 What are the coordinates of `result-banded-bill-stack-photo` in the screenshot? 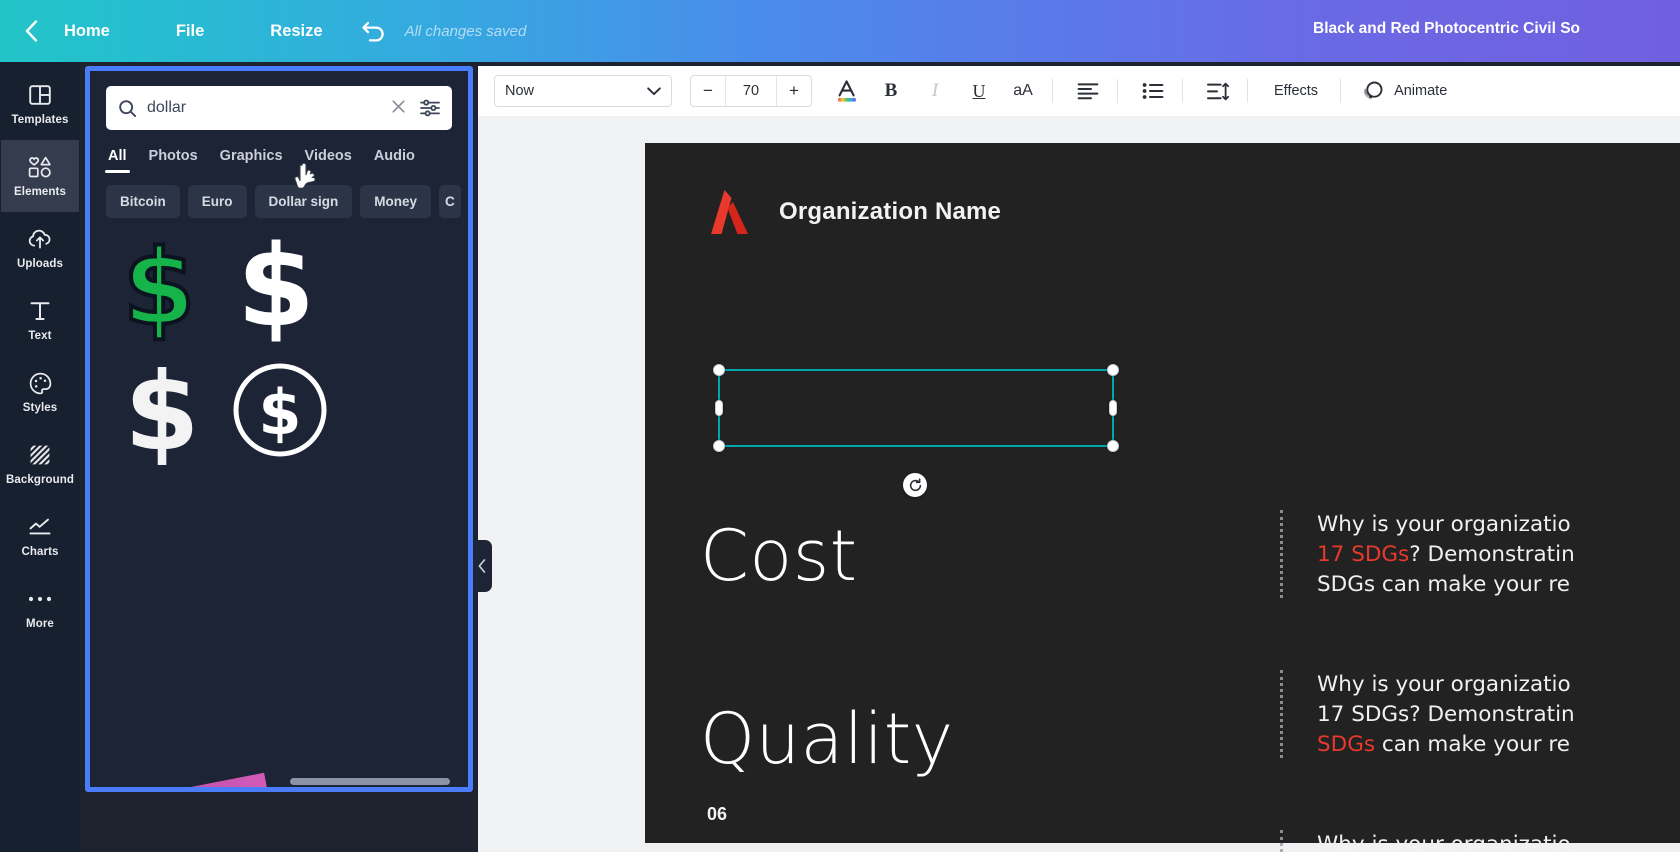 It's located at (192, 759).